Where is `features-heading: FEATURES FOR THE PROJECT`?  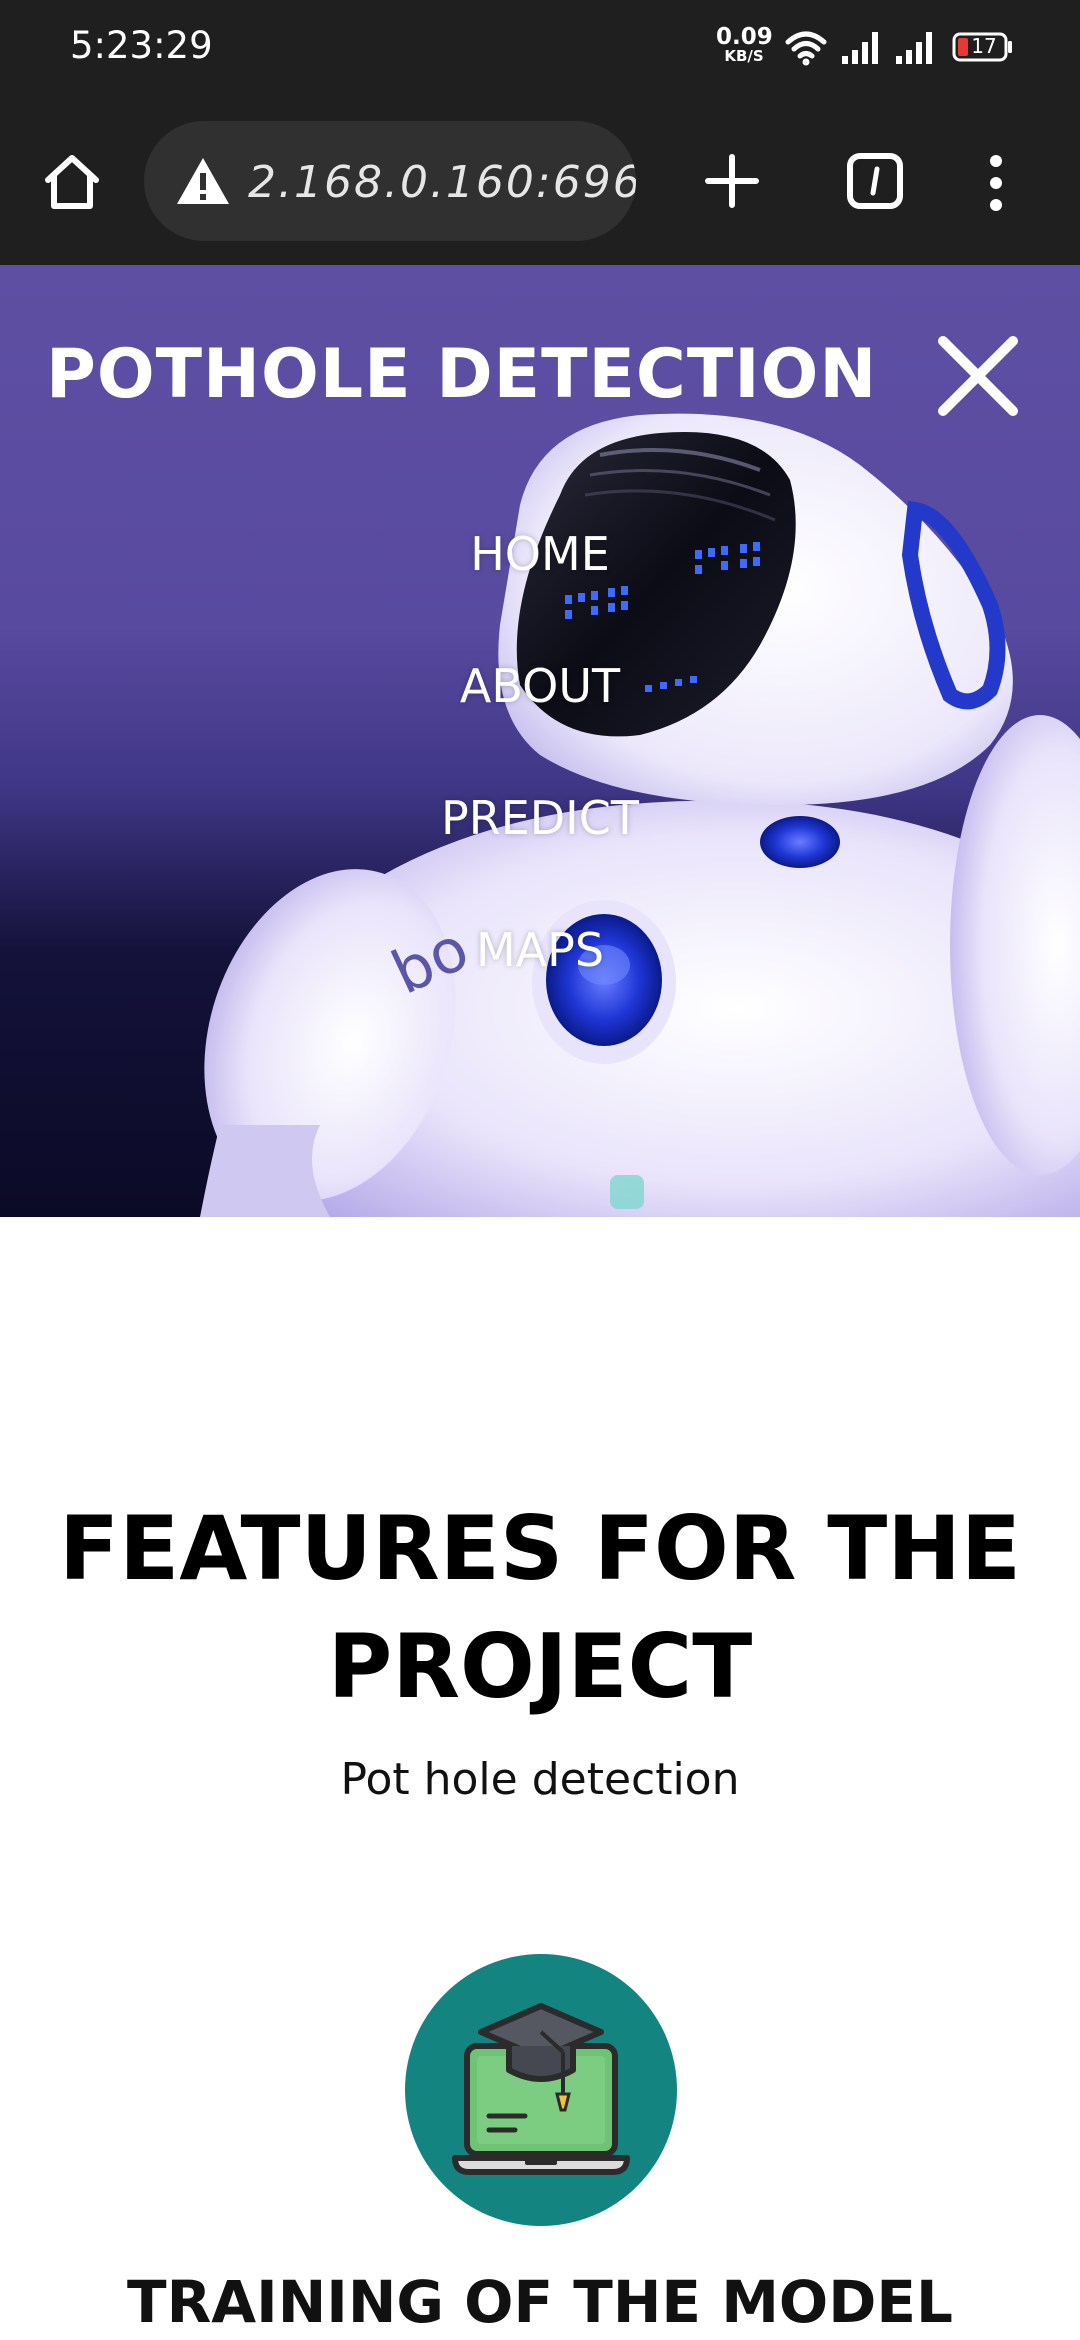
features-heading: FEATURES FOR THE PROJECT is located at coordinates (540, 1607).